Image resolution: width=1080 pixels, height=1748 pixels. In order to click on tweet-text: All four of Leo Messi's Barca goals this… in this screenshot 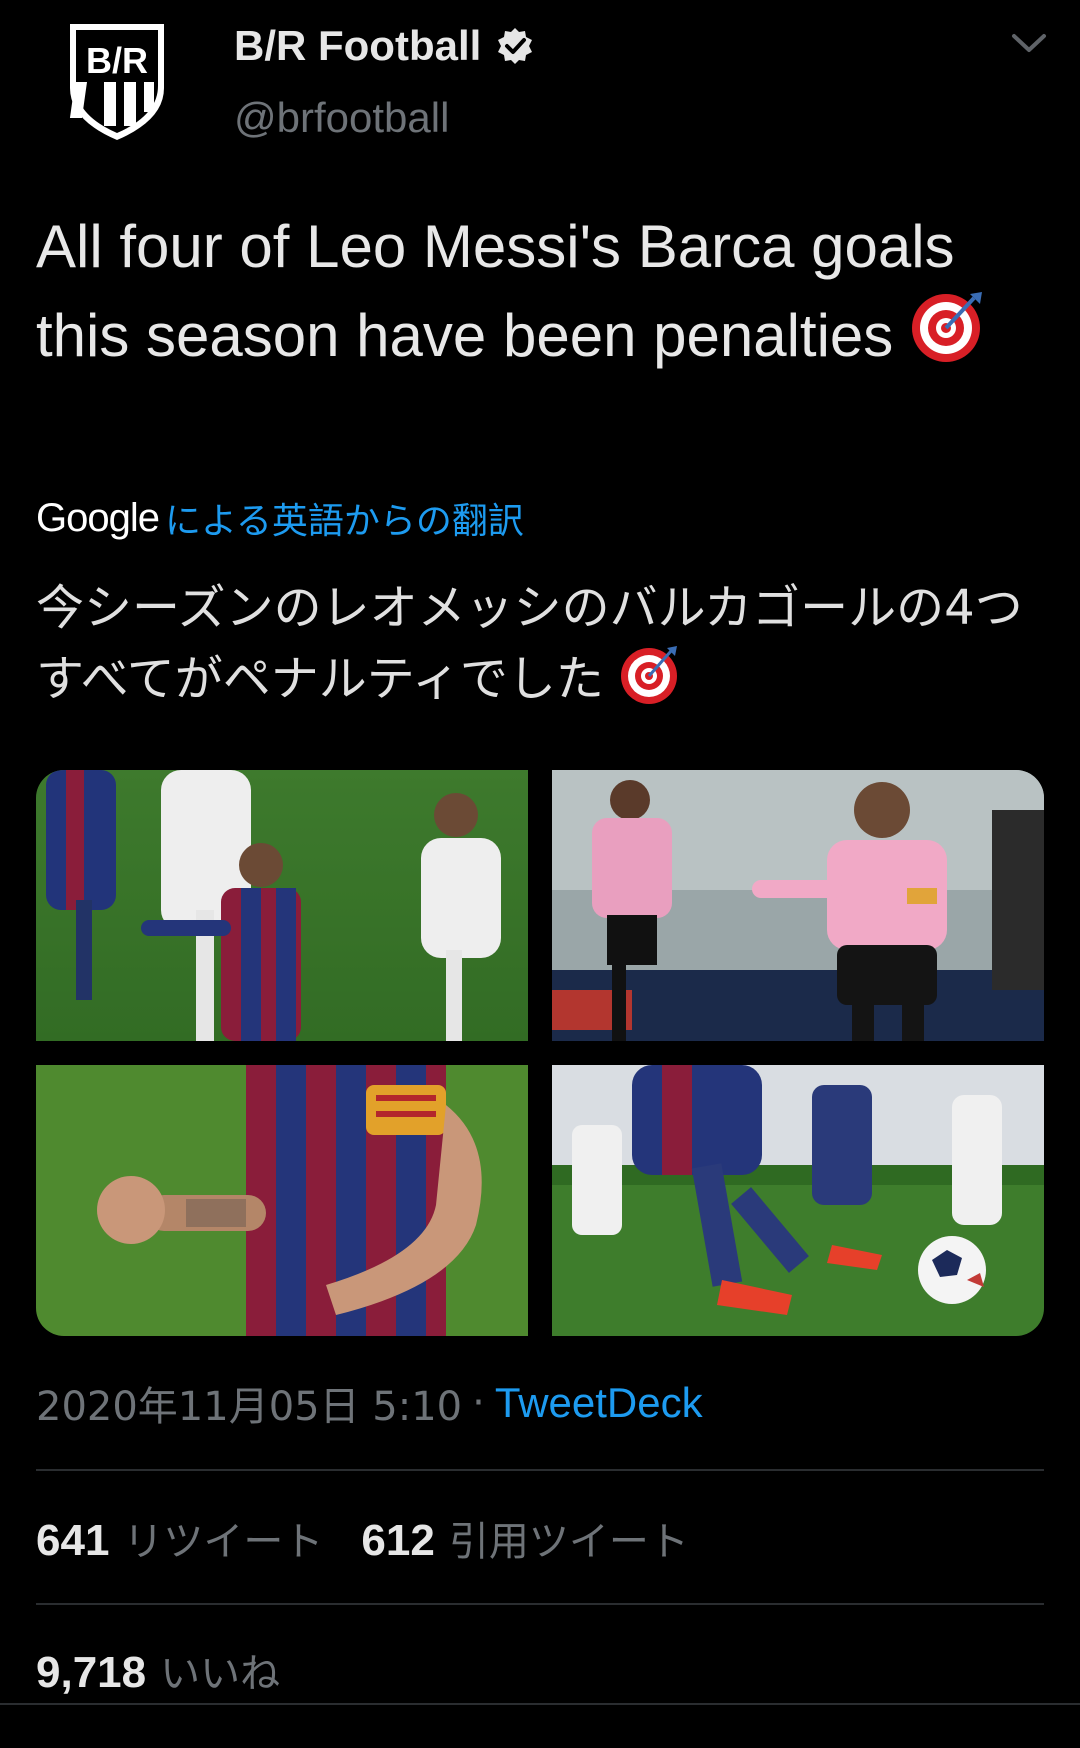, I will do `click(536, 295)`.